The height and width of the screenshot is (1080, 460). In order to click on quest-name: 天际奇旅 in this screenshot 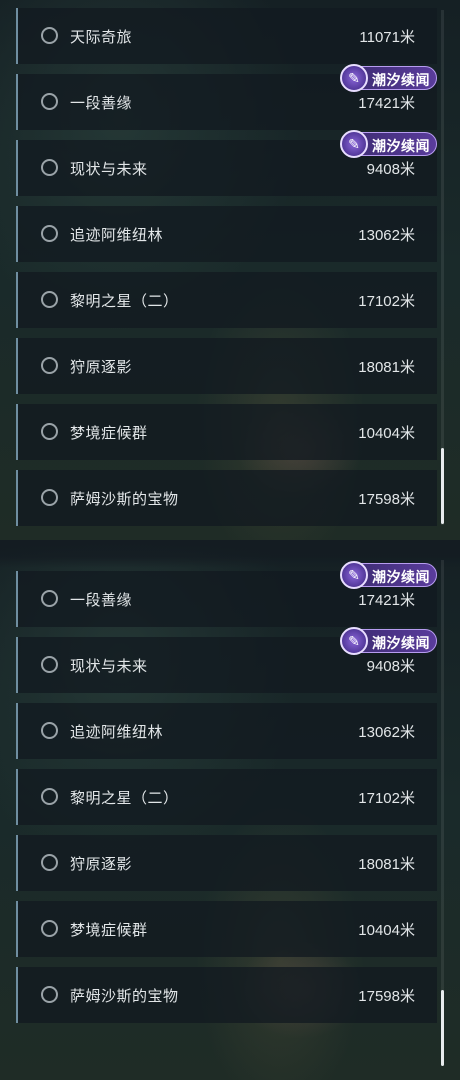, I will do `click(101, 37)`.